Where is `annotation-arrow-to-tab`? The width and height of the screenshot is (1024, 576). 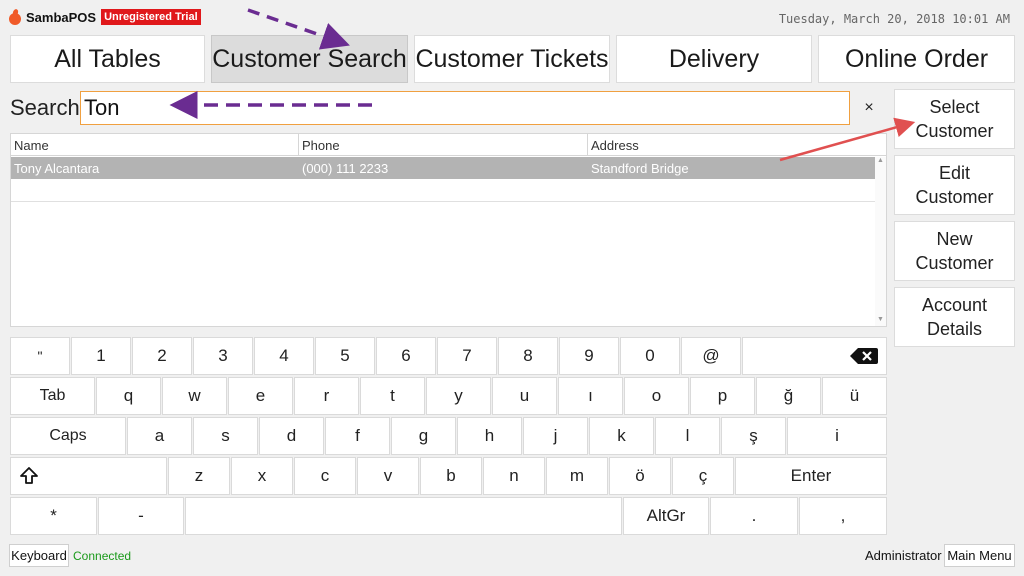
annotation-arrow-to-tab is located at coordinates (298, 29).